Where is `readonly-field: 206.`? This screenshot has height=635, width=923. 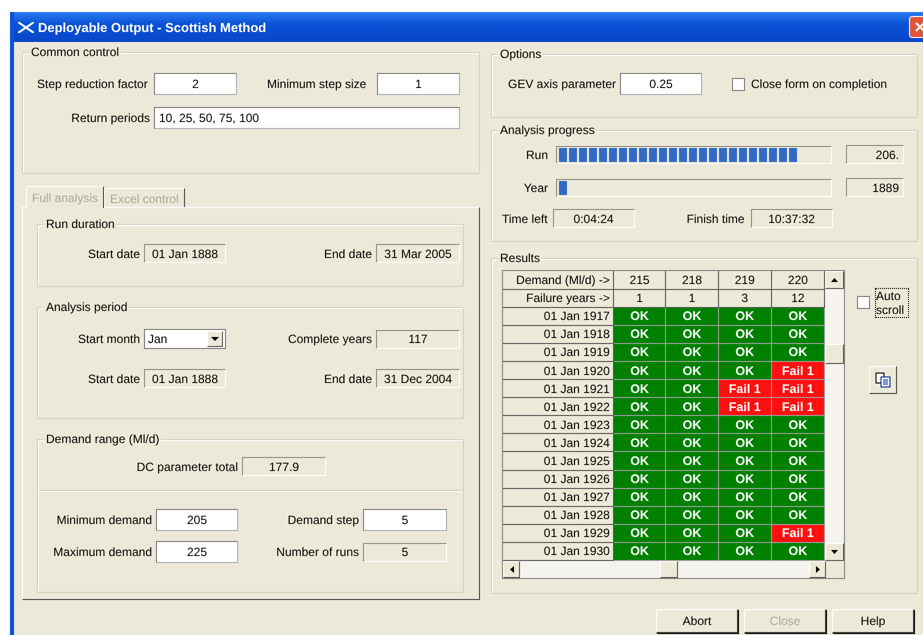
readonly-field: 206. is located at coordinates (875, 154).